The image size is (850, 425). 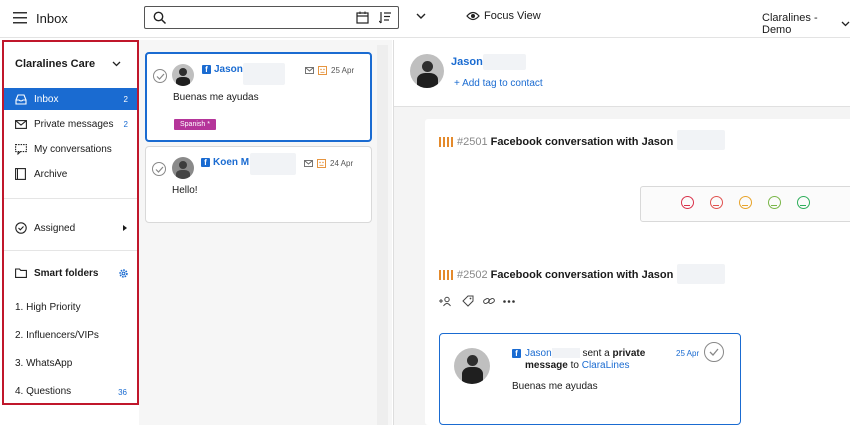 What do you see at coordinates (427, 71) in the screenshot?
I see `contact-avatar` at bounding box center [427, 71].